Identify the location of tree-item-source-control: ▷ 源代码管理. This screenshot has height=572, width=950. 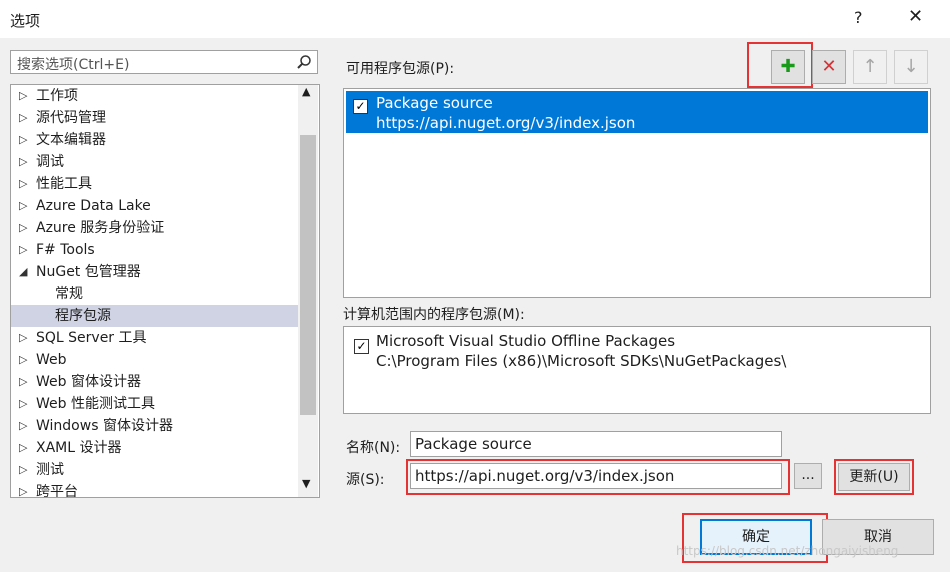
(155, 118).